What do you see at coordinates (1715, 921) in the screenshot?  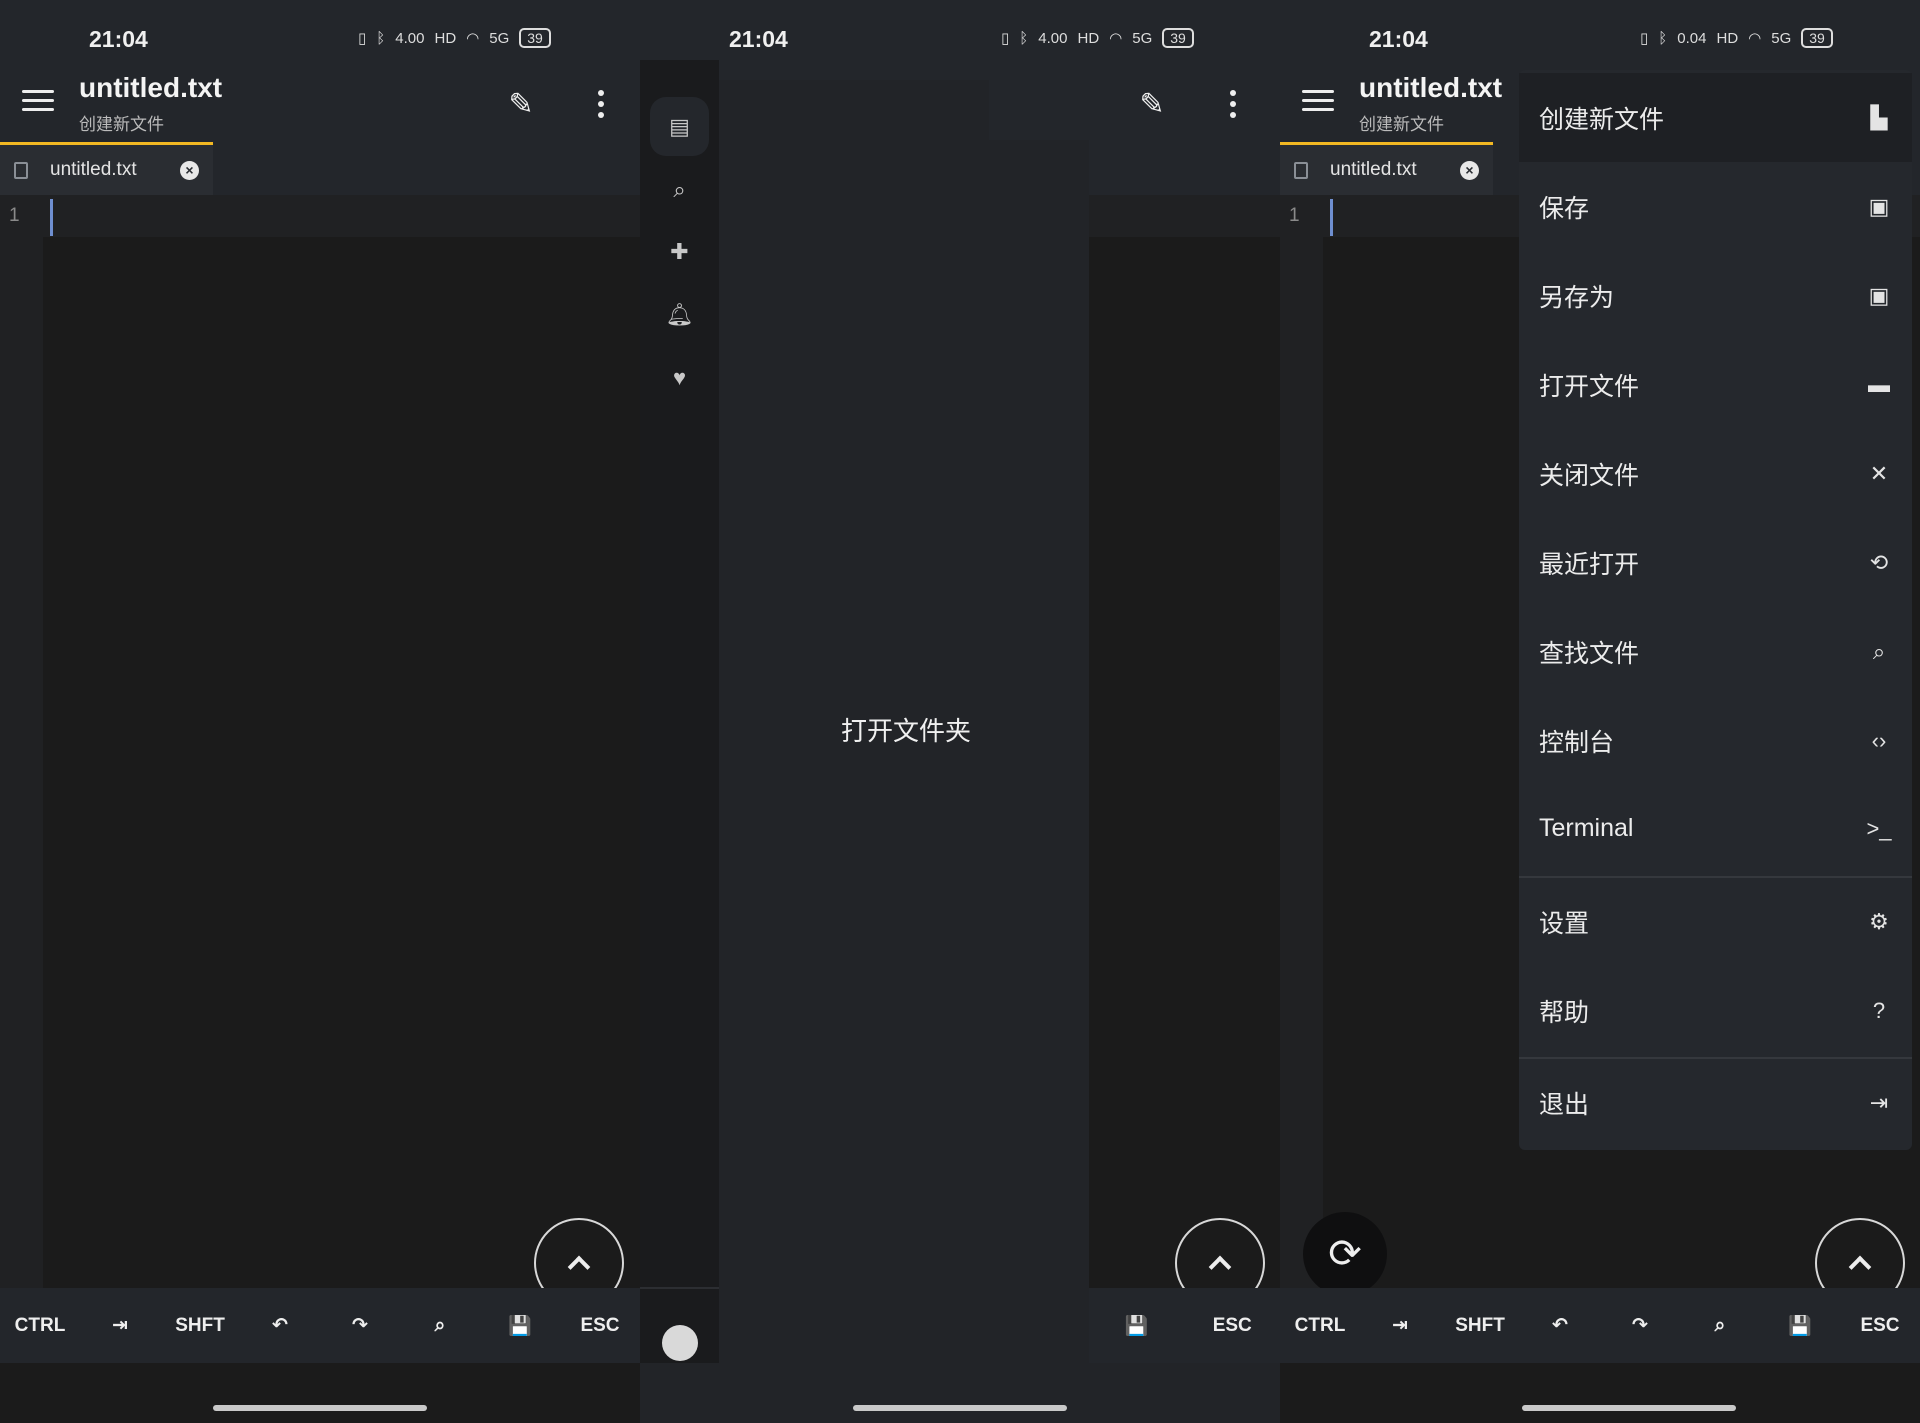 I see `menu-item-settings: 设置 ⚙` at bounding box center [1715, 921].